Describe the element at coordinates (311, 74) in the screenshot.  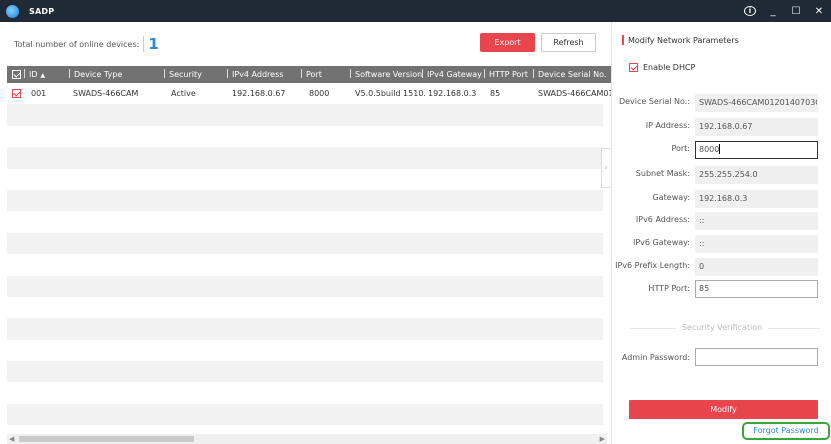
I see `column-header-port: Port` at that location.